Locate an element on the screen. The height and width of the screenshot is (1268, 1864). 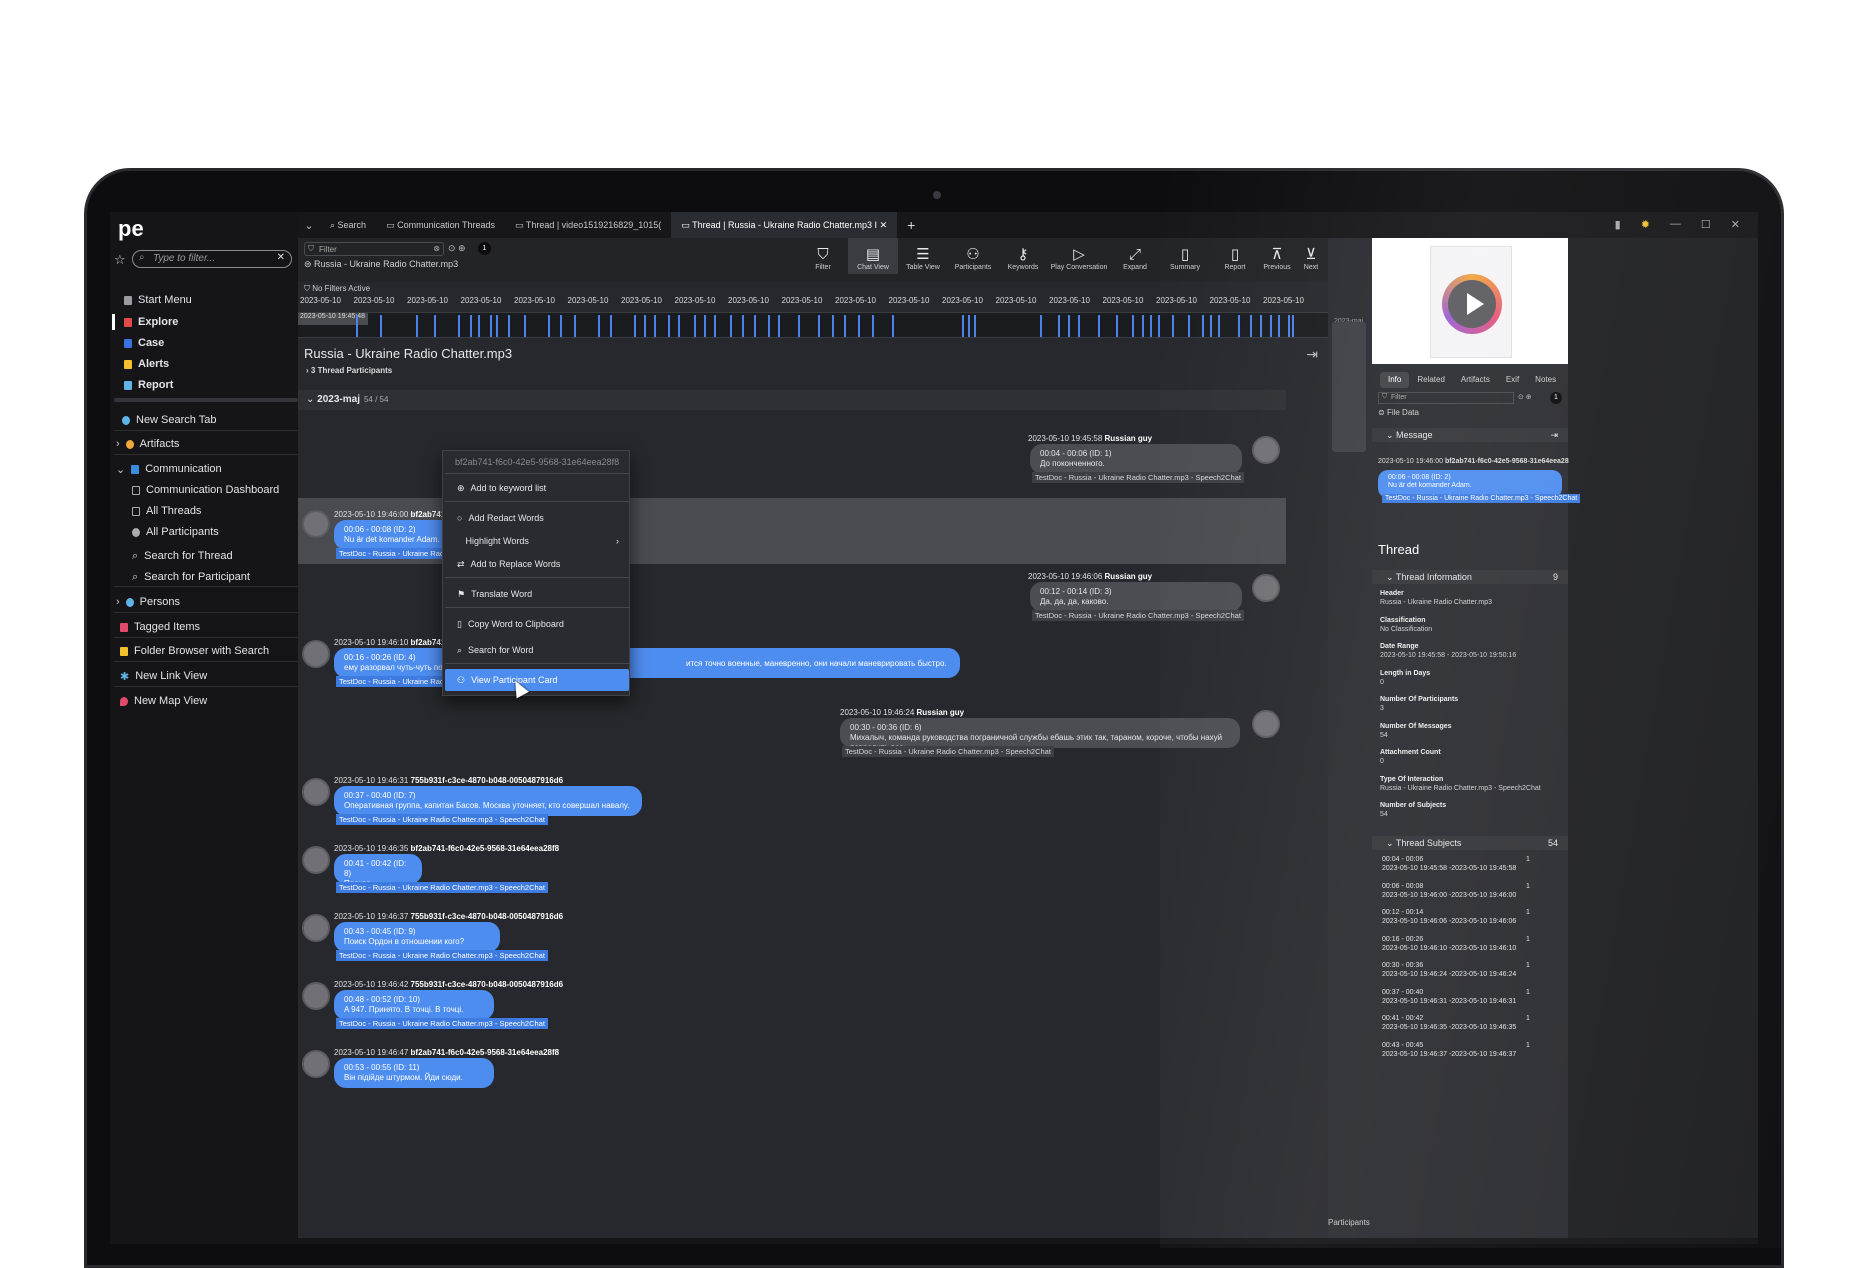
minimize-button: — is located at coordinates (1675, 224).